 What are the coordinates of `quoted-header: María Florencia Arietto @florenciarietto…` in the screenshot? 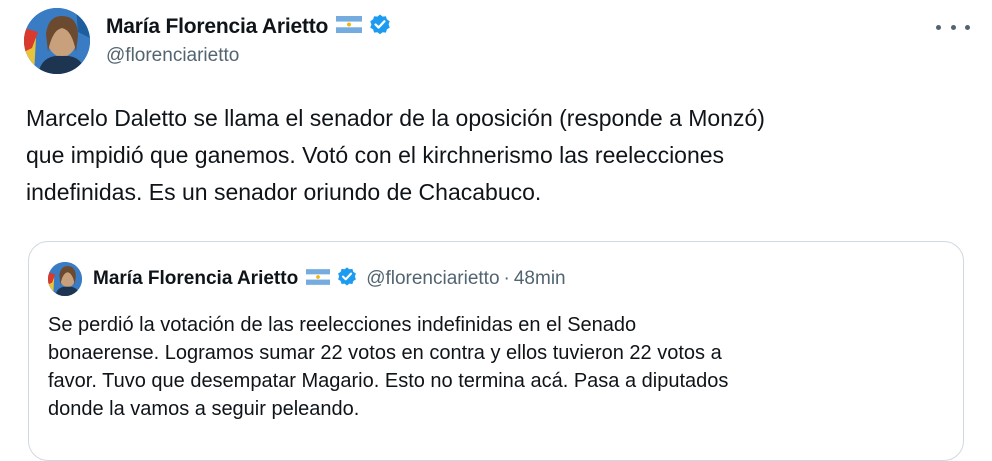 It's located at (329, 279).